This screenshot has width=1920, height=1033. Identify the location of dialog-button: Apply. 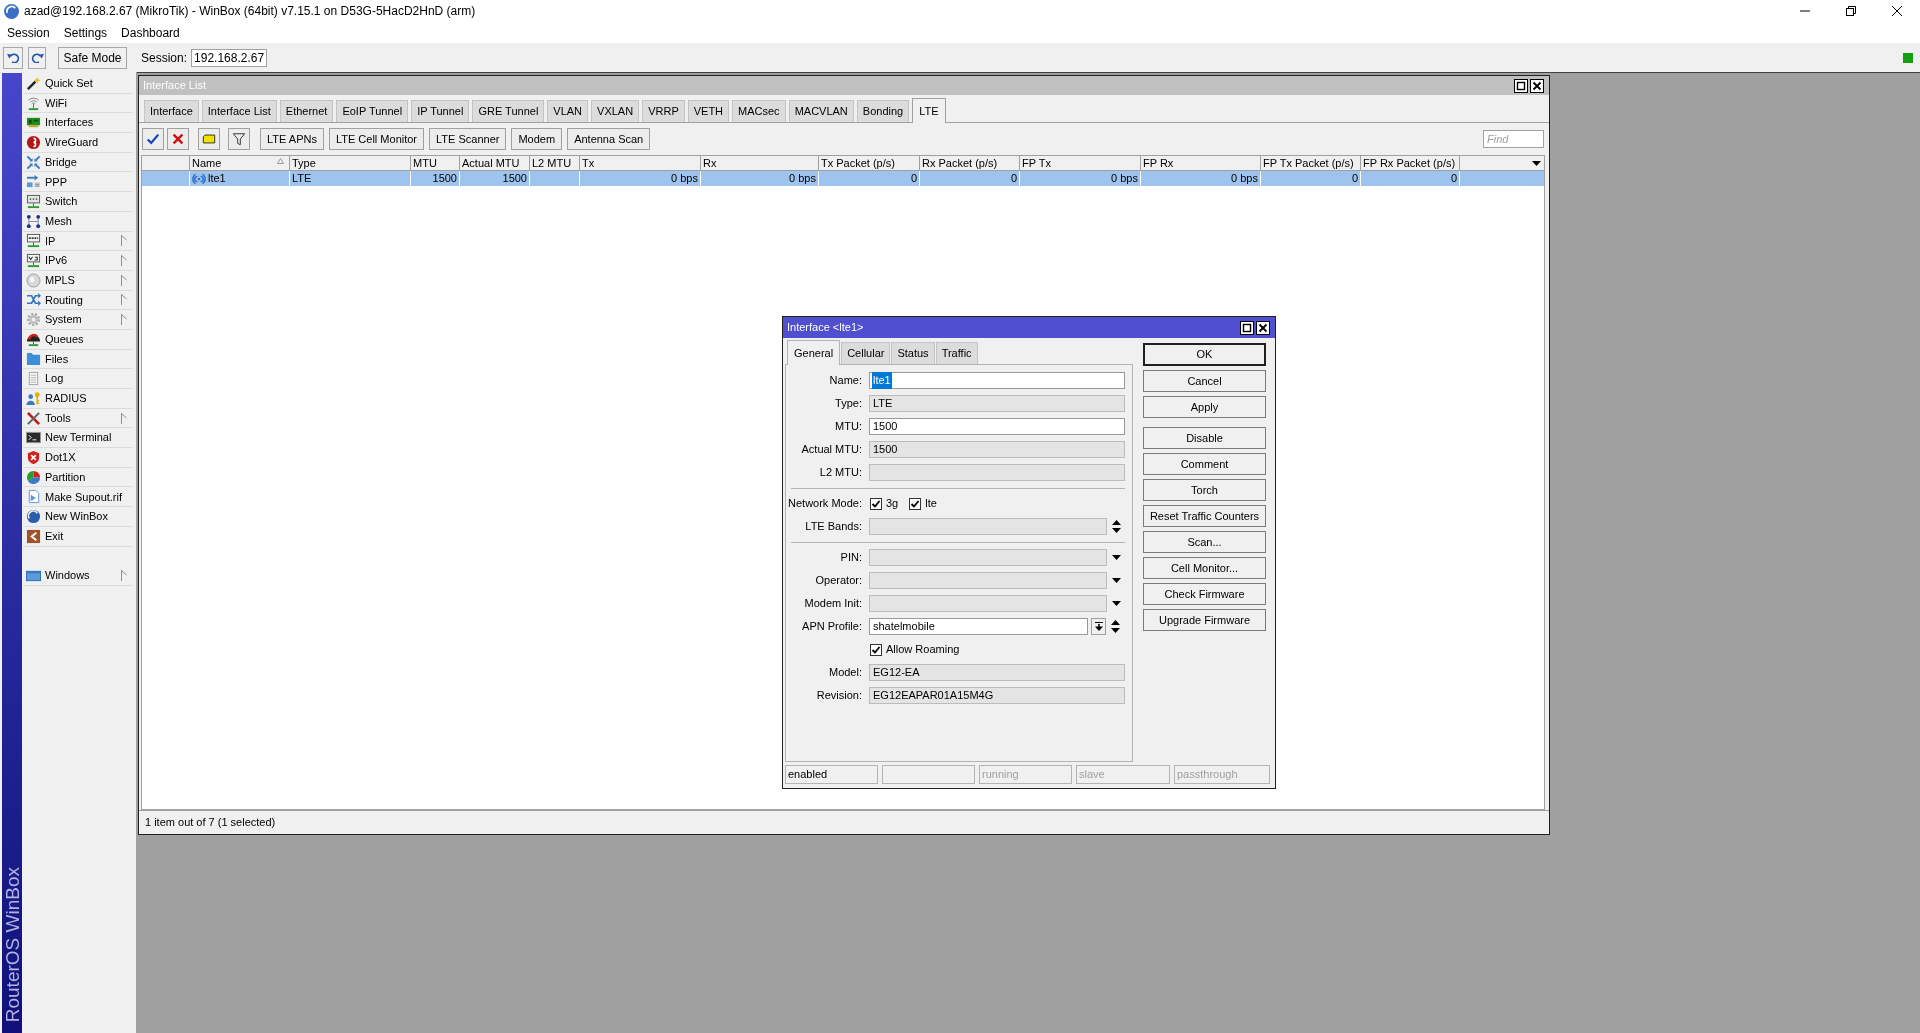
(1204, 407).